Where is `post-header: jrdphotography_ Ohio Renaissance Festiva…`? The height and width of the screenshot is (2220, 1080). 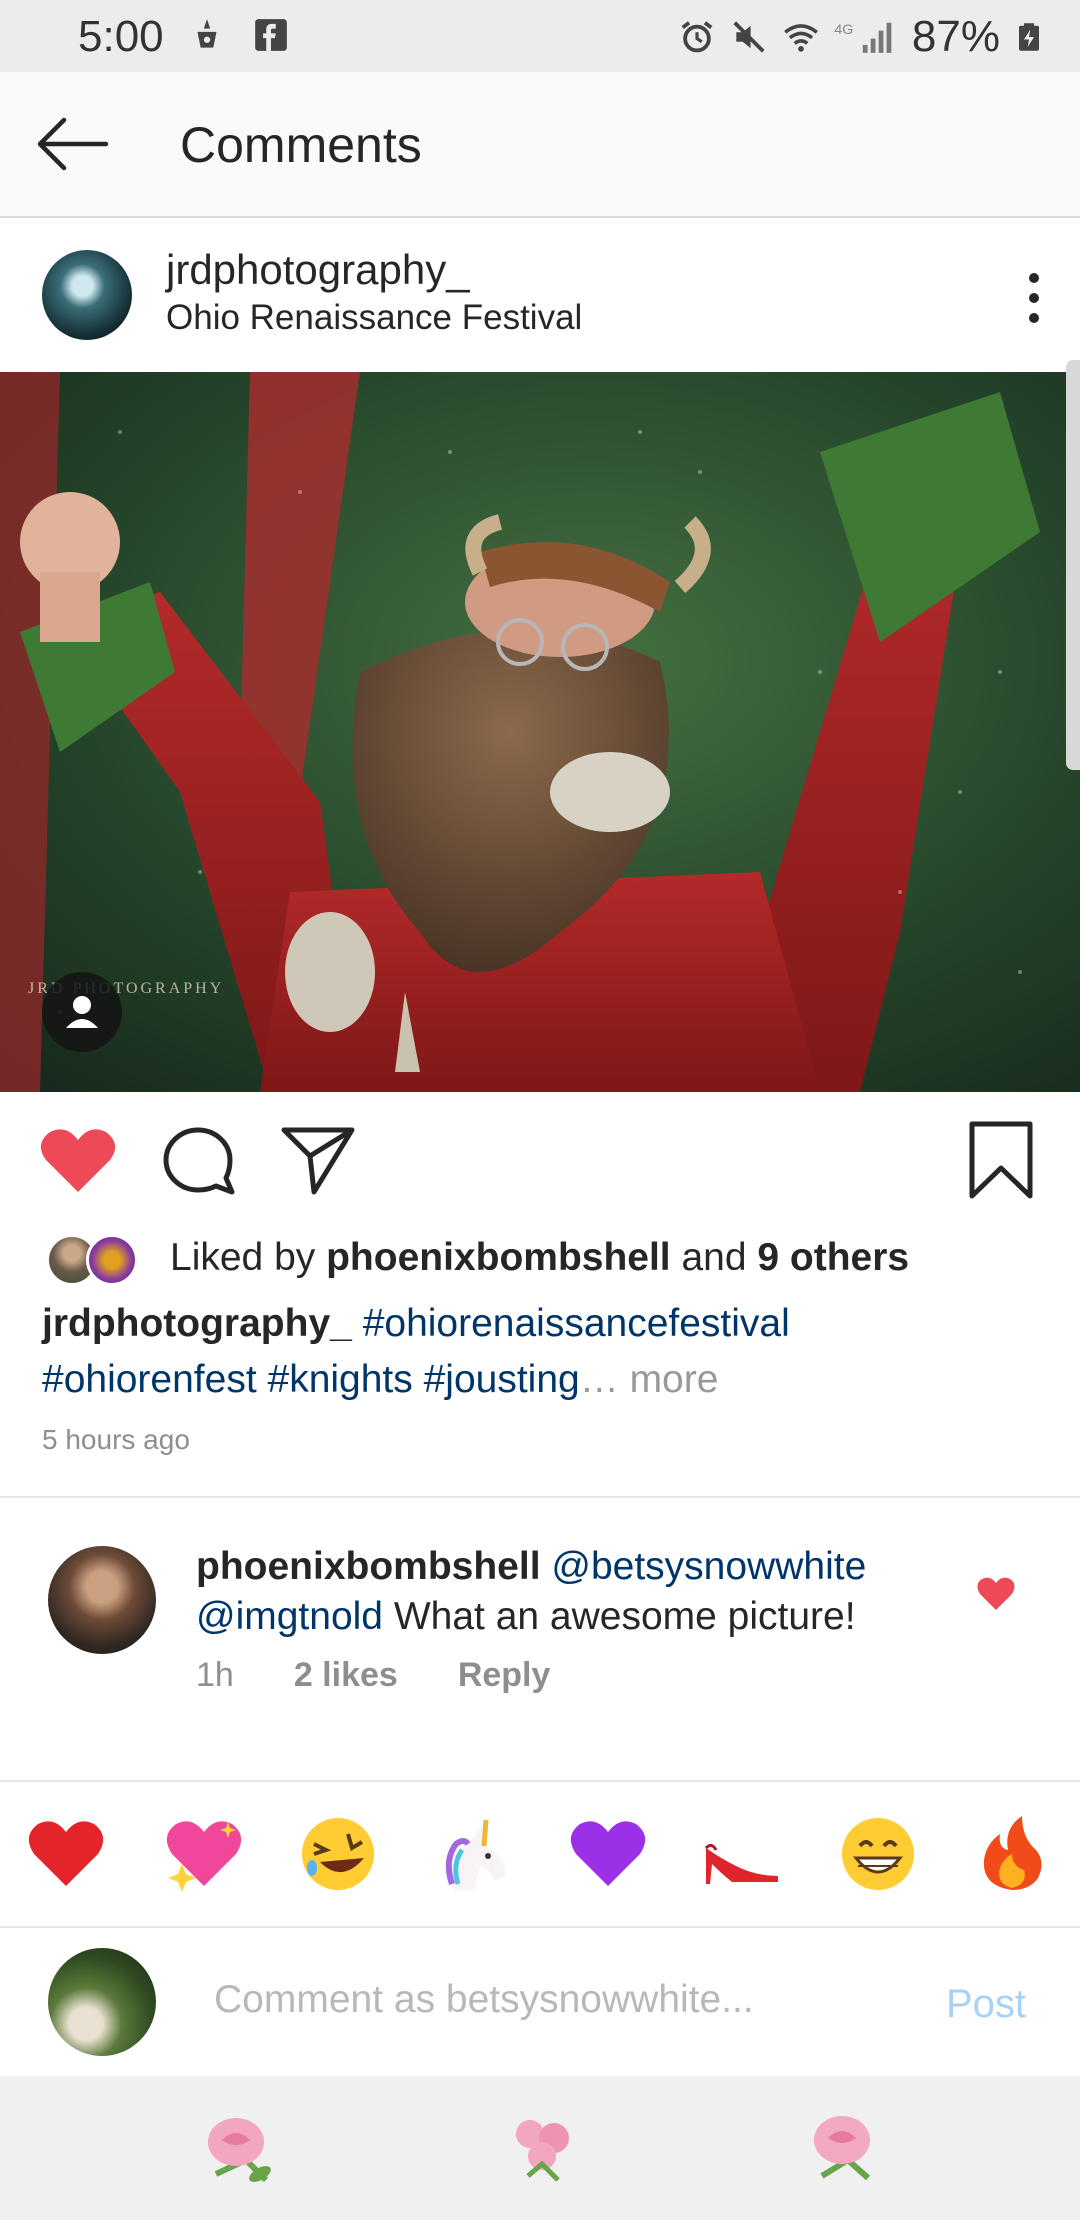
post-header: jrdphotography_ Ohio Renaissance Festiva… is located at coordinates (540, 295).